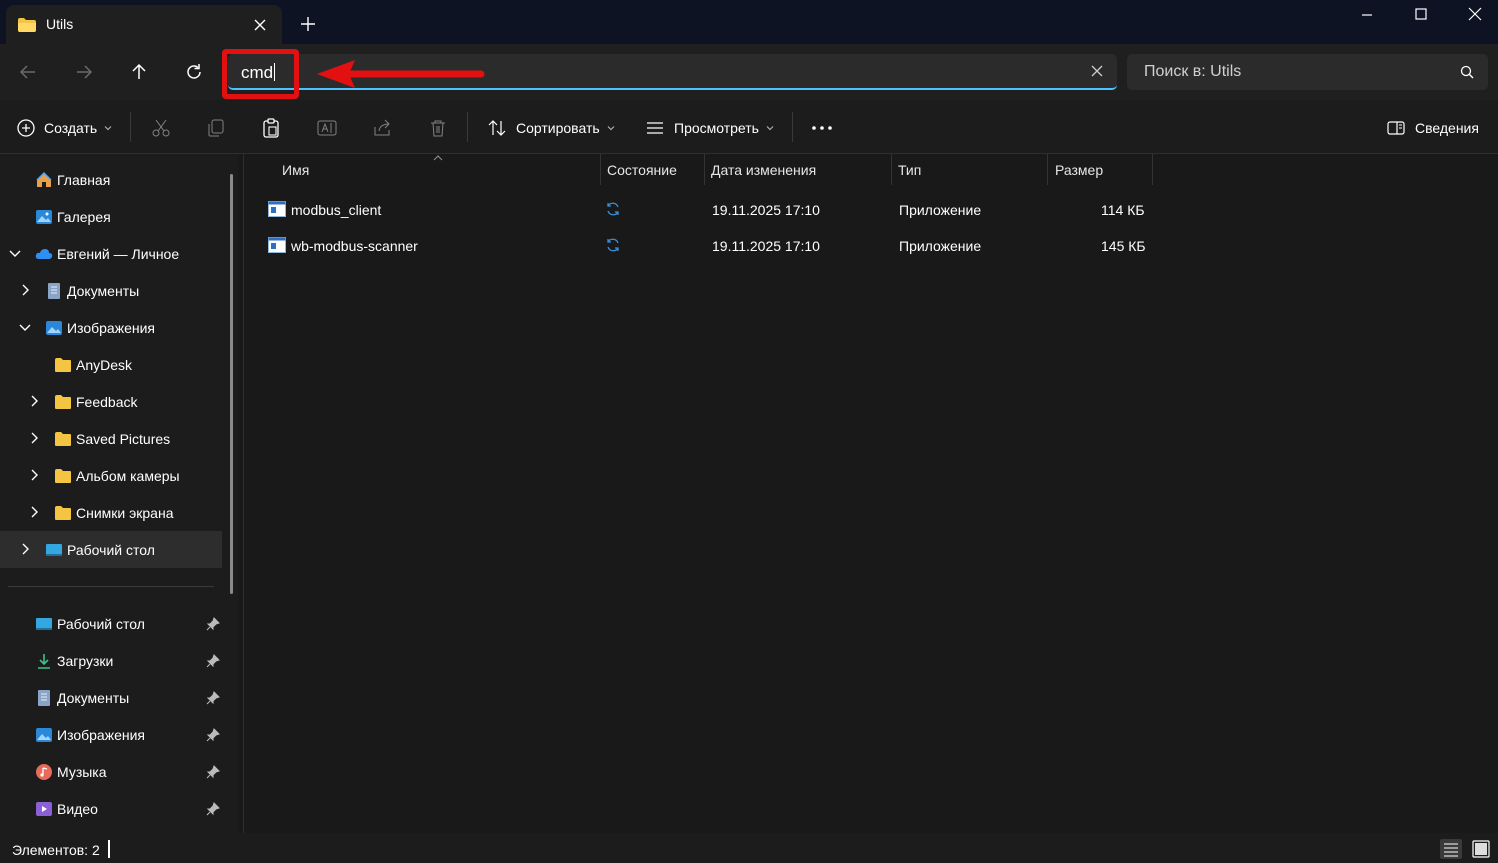 The height and width of the screenshot is (863, 1498). I want to click on gallery-icon, so click(44, 217).